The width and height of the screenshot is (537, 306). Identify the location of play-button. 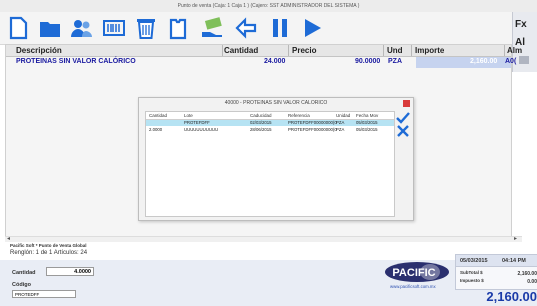
(312, 28).